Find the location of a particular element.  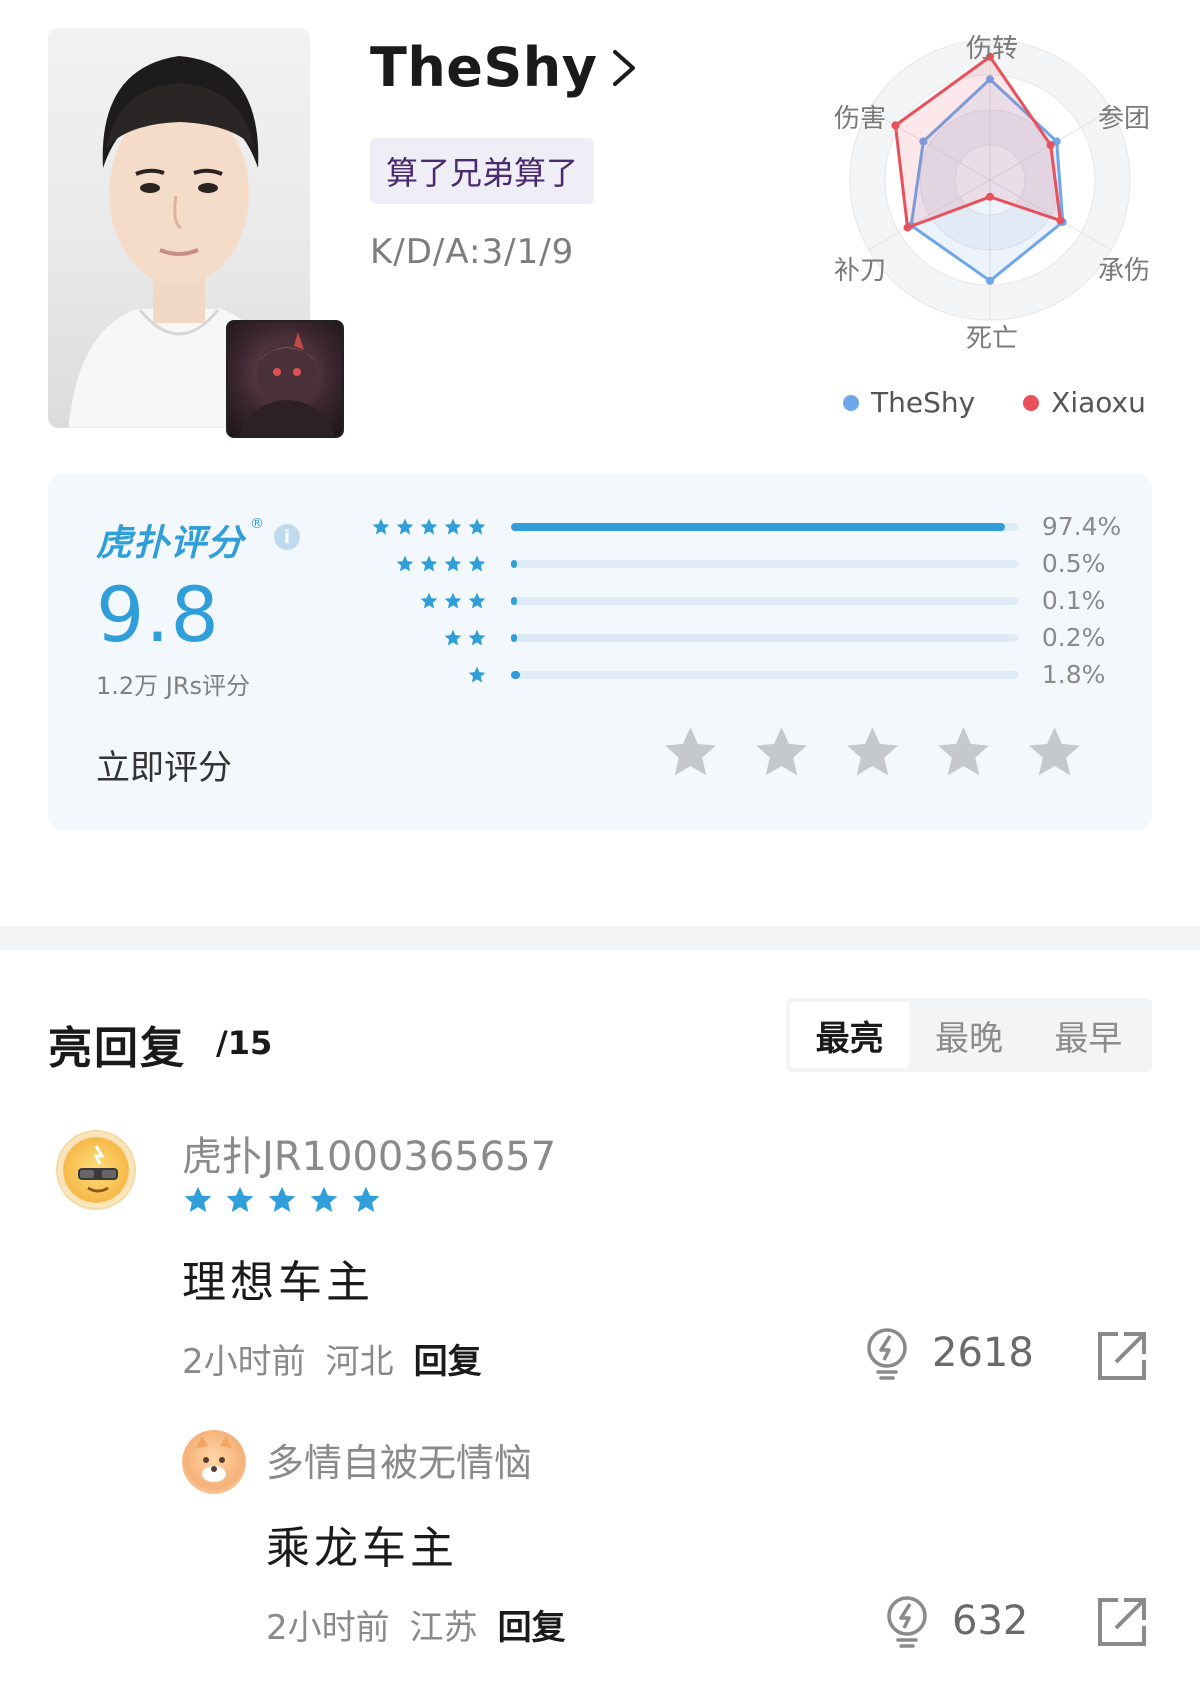

radar-chart: 伤转 参团 承伤 死亡 补刀 伤害 is located at coordinates (990, 188).